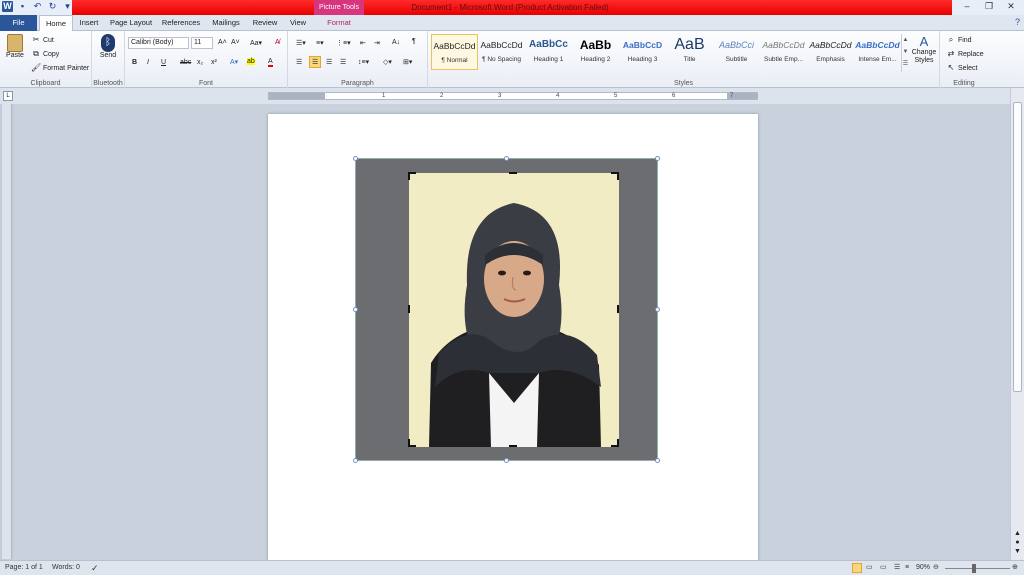  Describe the element at coordinates (37, 6) in the screenshot. I see `undo-icon: ↶` at that location.